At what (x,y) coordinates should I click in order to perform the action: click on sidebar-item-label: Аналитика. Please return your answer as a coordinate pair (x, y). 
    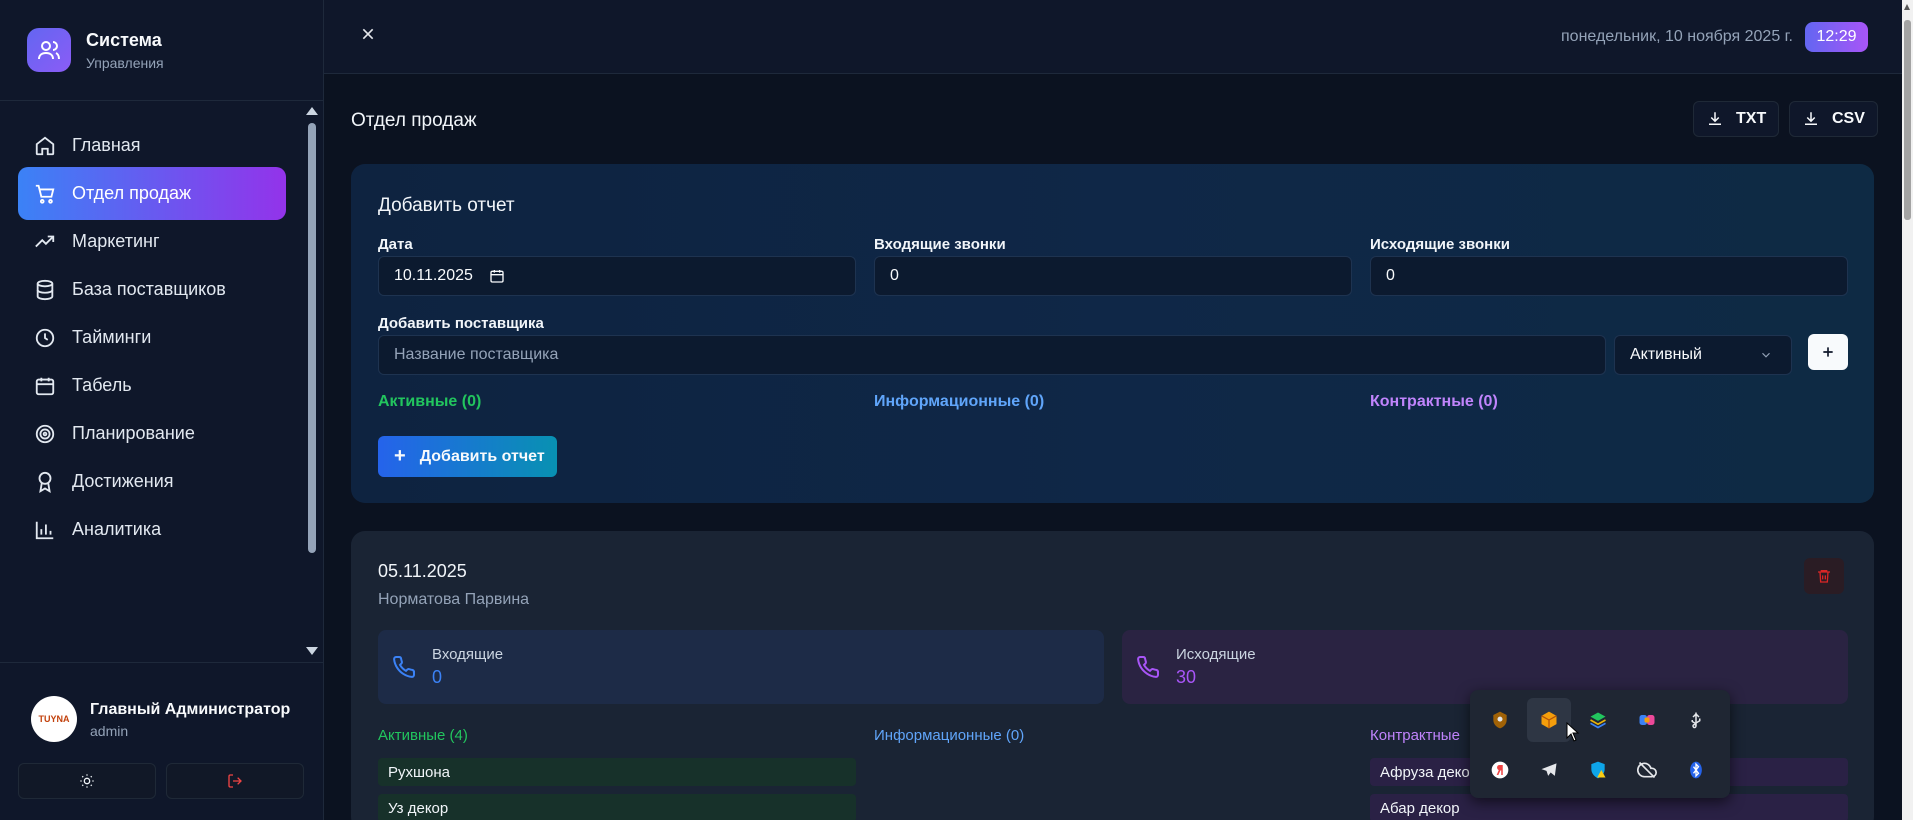
    Looking at the image, I should click on (117, 529).